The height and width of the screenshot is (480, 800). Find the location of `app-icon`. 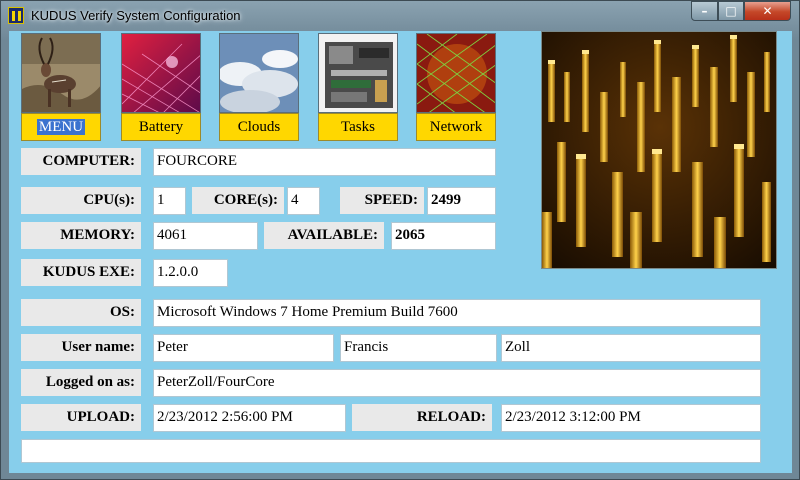

app-icon is located at coordinates (16, 15).